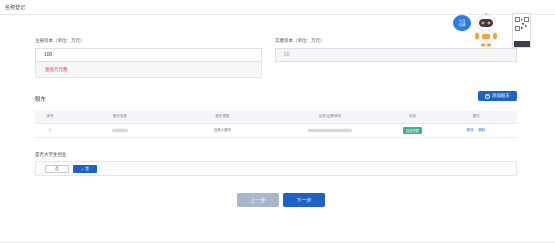  I want to click on status-cell: 信息完整, so click(412, 130).